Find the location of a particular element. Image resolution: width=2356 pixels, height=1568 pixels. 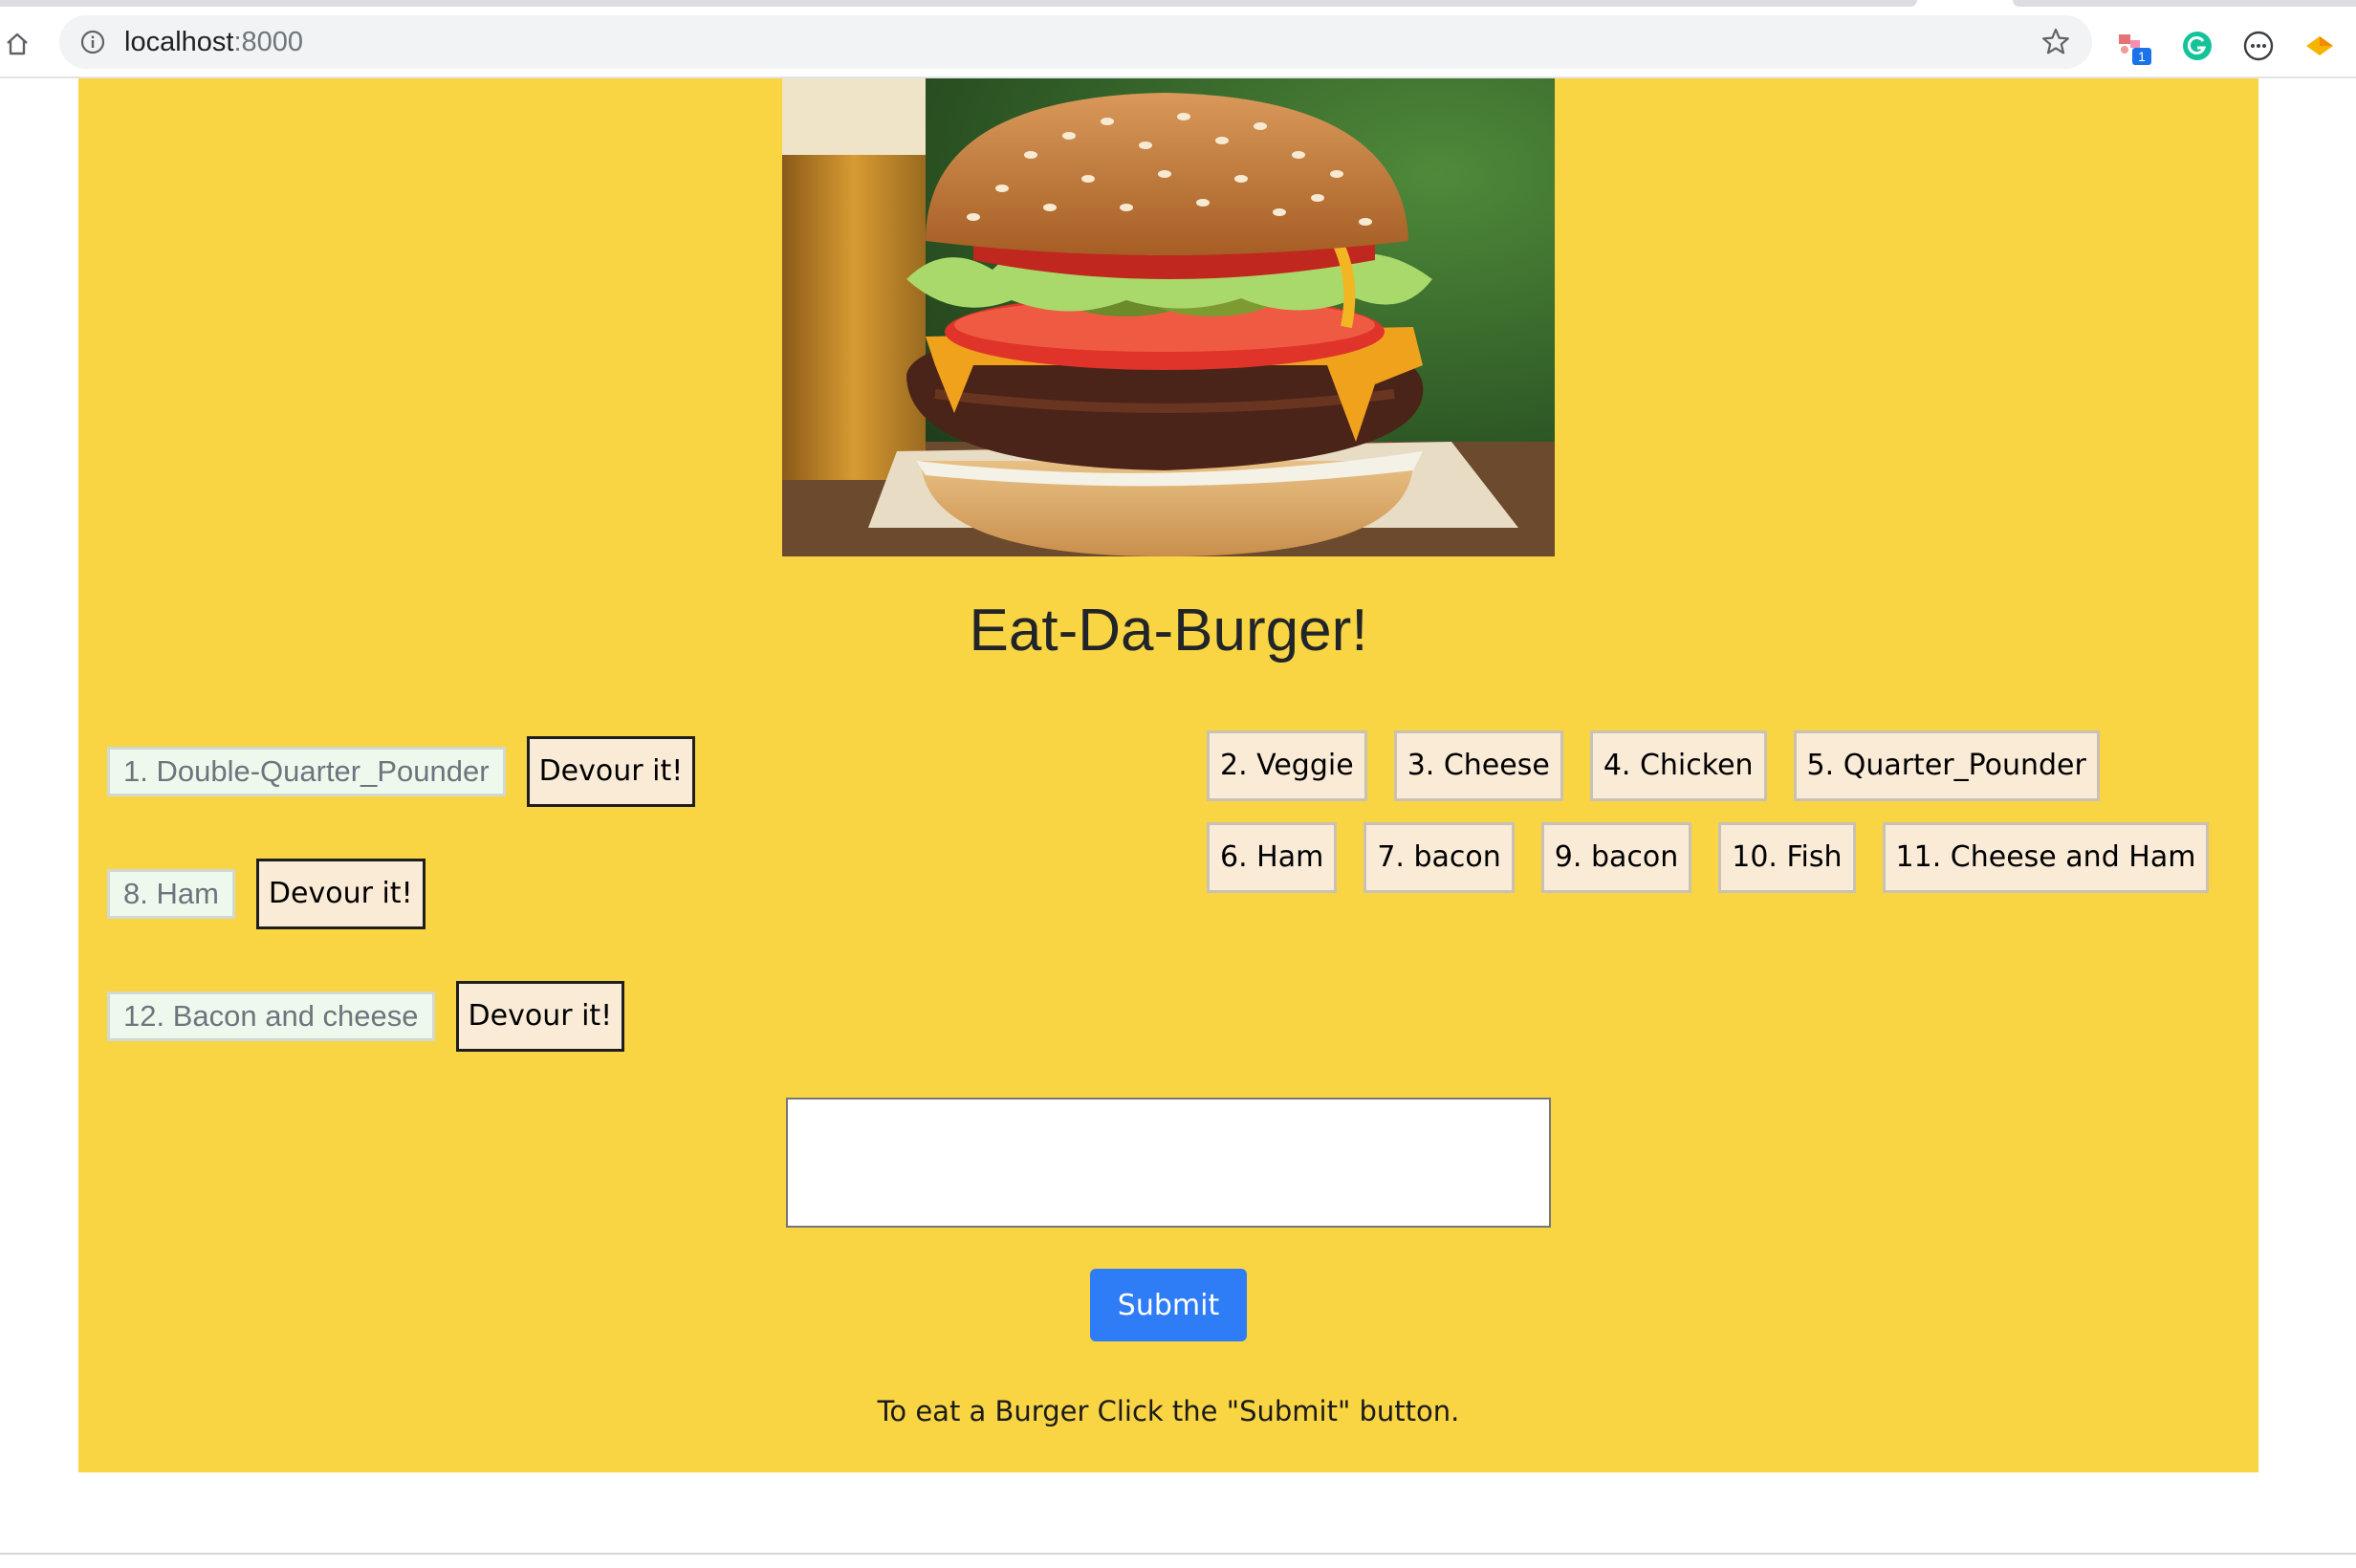

home-icon is located at coordinates (17, 44).